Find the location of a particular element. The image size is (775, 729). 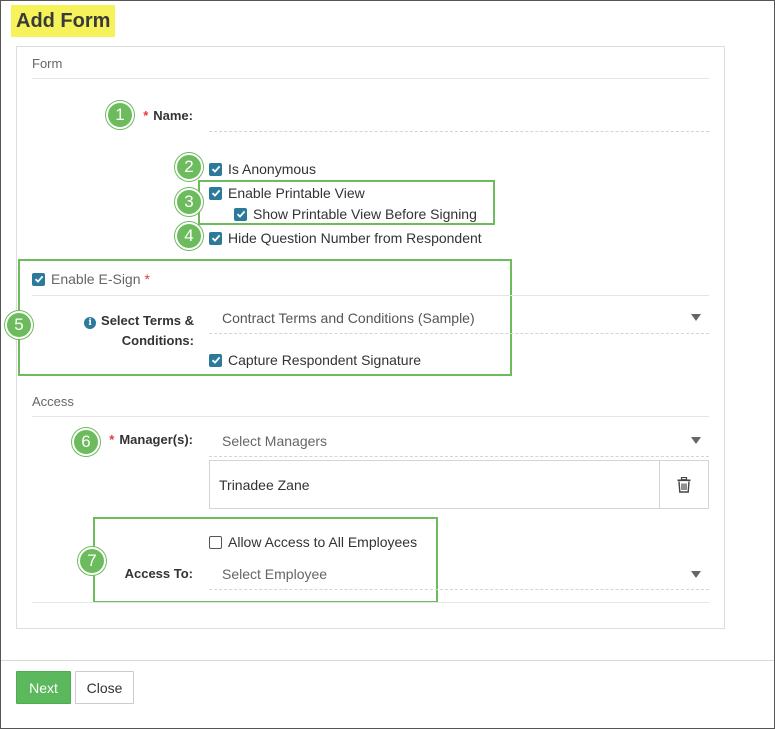

hide-question-number-option: Hide Question Number from Respondent is located at coordinates (345, 238).